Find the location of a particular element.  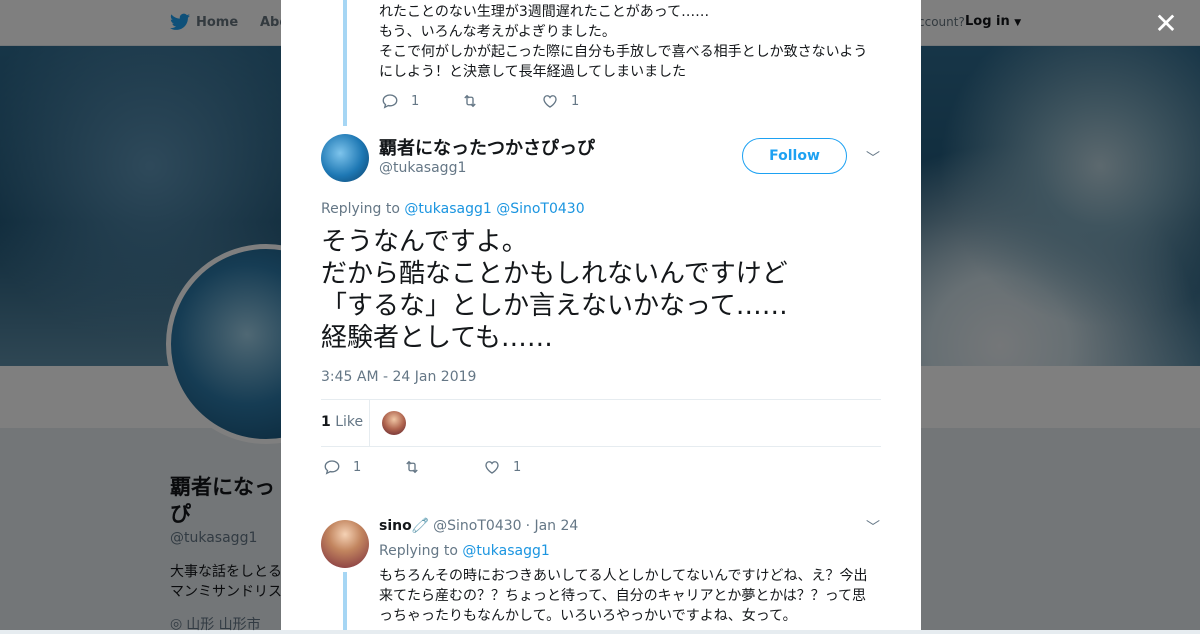

follow-button: Follow is located at coordinates (794, 156).